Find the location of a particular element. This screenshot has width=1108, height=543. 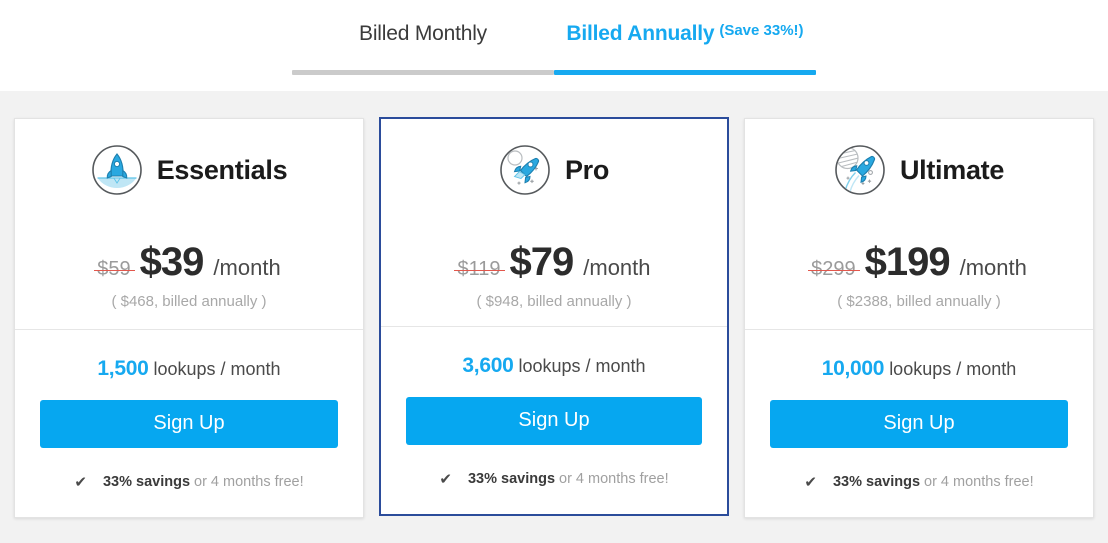

lookups-row: 1,500 lookups / month is located at coordinates (189, 369).